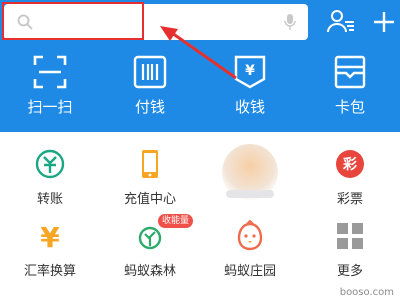 Image resolution: width=400 pixels, height=300 pixels. What do you see at coordinates (250, 180) in the screenshot?
I see `service-blurred` at bounding box center [250, 180].